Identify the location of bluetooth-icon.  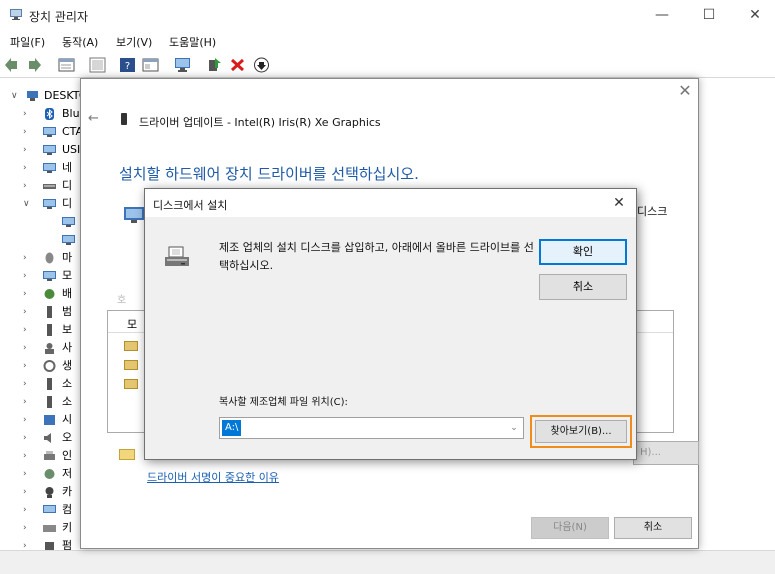
(49, 114).